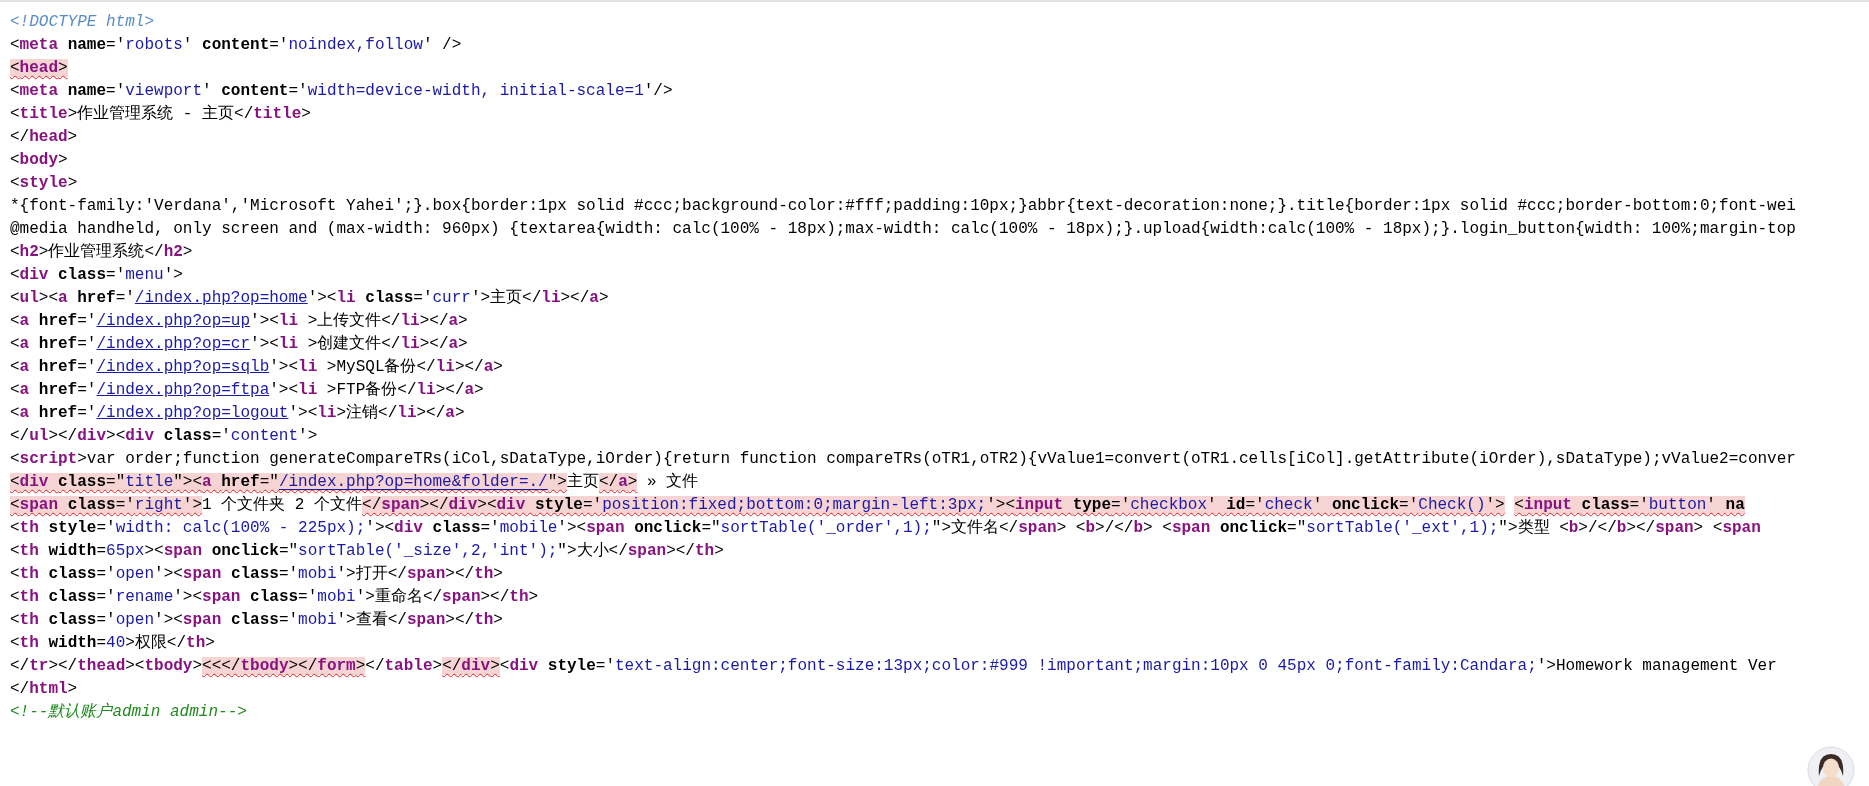  I want to click on source-line: @media handheld, only screen and (max-width: 960px) {textarea{width: calc(100% - 18px);max-width: calc(100% - 18px);}.upload{width:calc(100% - 18px);}.login_button{width: 100%;margin-top, so click(903, 229).